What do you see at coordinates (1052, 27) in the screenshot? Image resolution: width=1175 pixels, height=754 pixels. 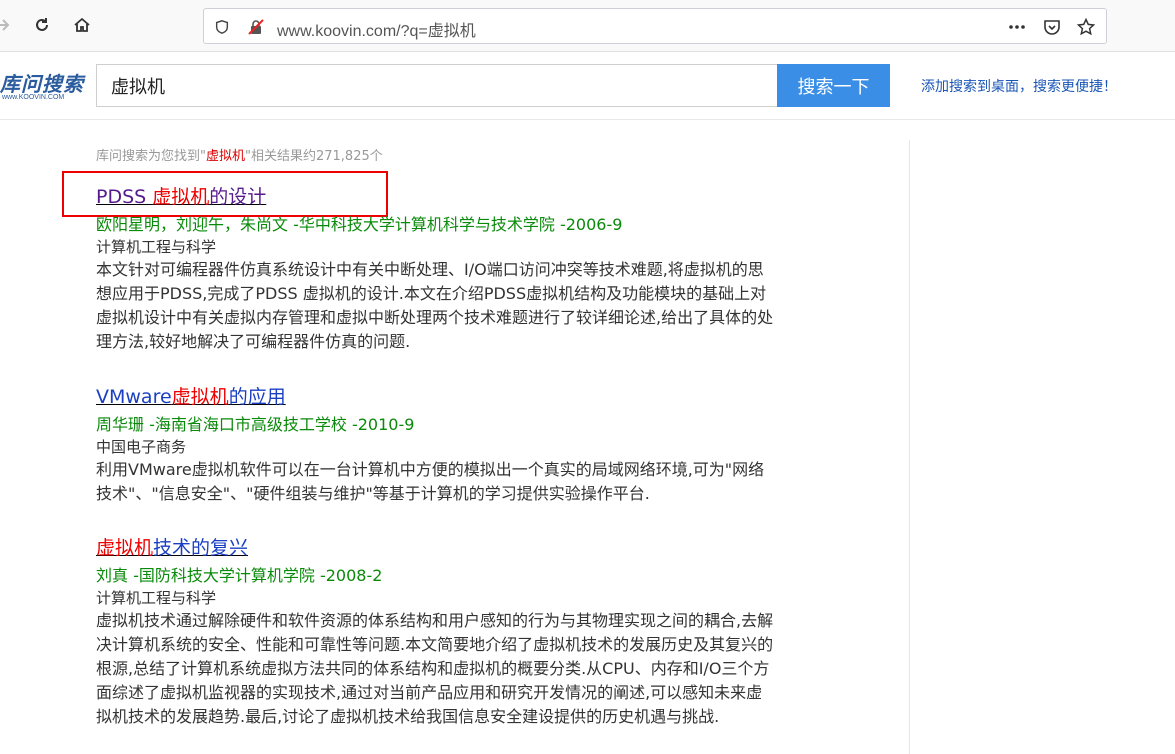 I see `pocket-icon` at bounding box center [1052, 27].